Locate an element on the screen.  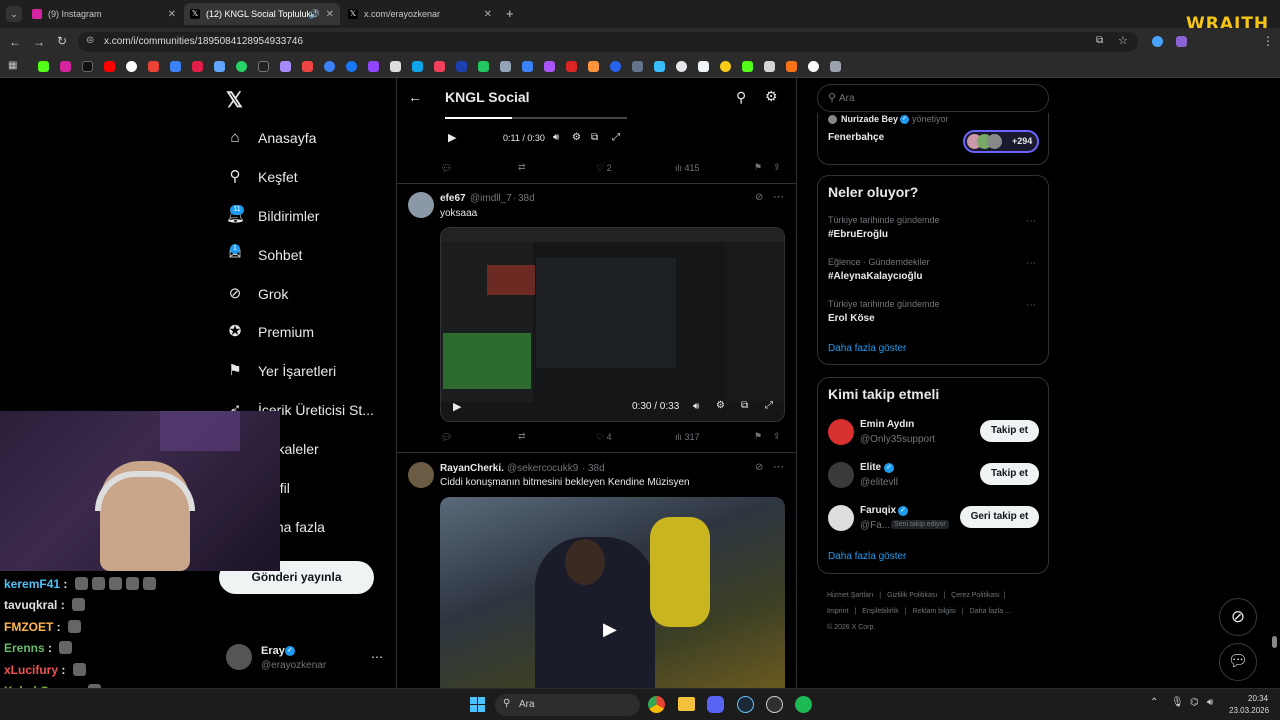
post-author-name: RayanCherki. is located at coordinates (472, 468).